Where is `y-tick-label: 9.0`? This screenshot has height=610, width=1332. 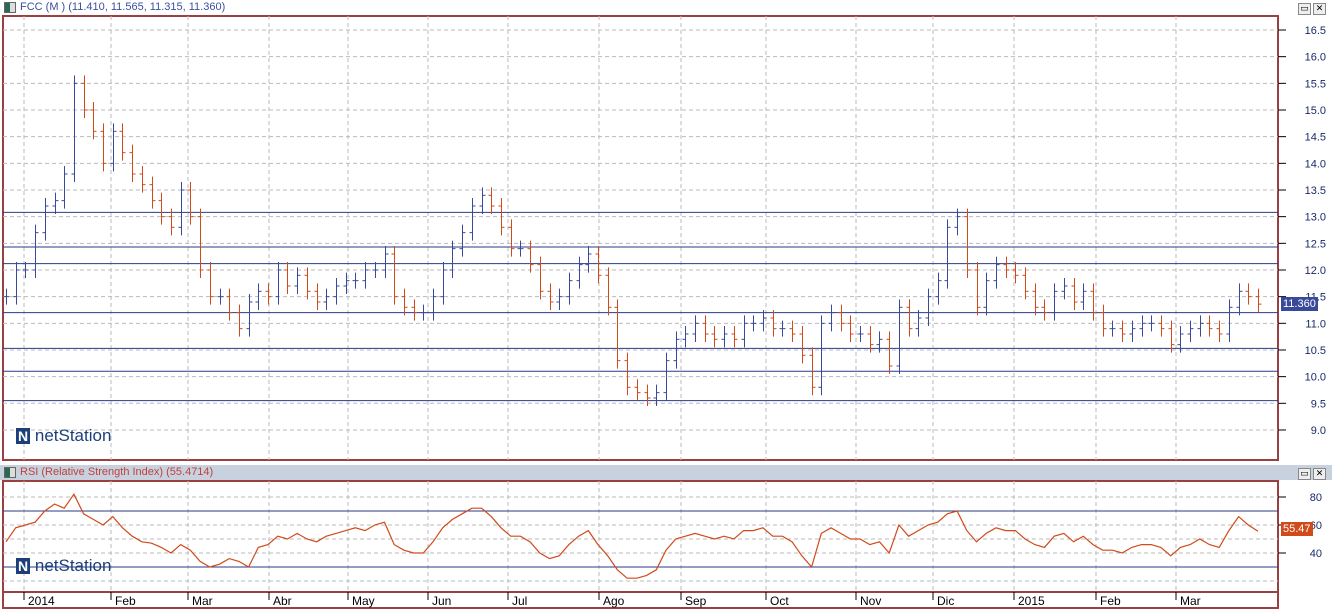
y-tick-label: 9.0 is located at coordinates (1318, 431).